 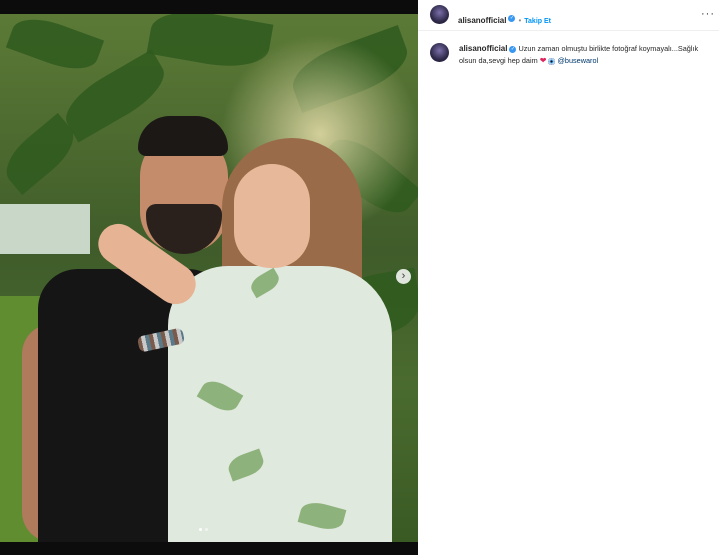 What do you see at coordinates (482, 20) in the screenshot?
I see `username-link: alisanofficial` at bounding box center [482, 20].